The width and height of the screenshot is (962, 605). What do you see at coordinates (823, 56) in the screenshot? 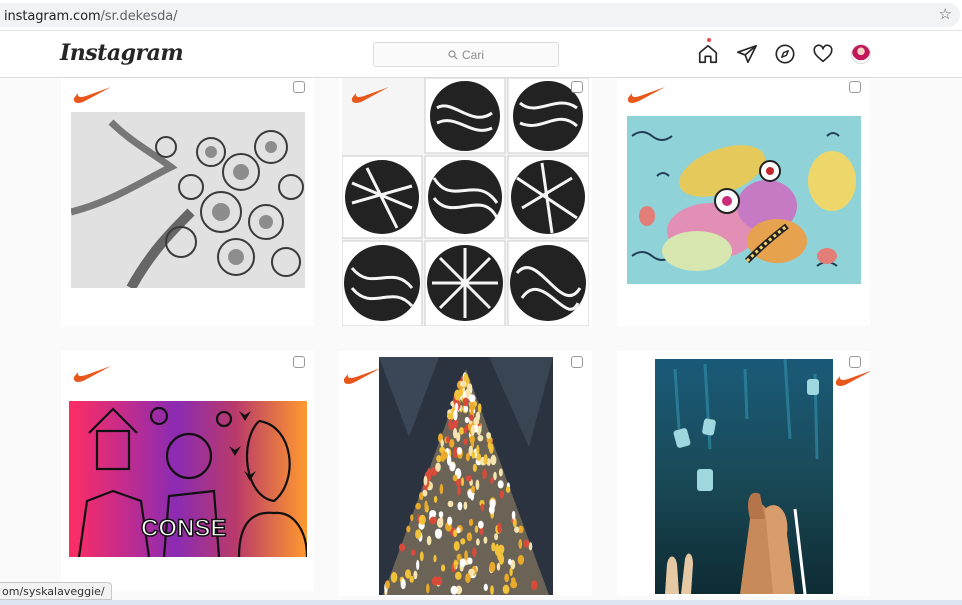
I see `activity-icon` at bounding box center [823, 56].